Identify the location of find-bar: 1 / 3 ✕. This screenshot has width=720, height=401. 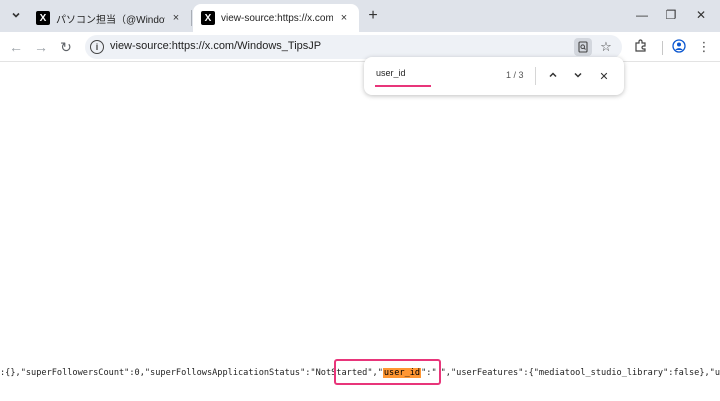
(494, 76).